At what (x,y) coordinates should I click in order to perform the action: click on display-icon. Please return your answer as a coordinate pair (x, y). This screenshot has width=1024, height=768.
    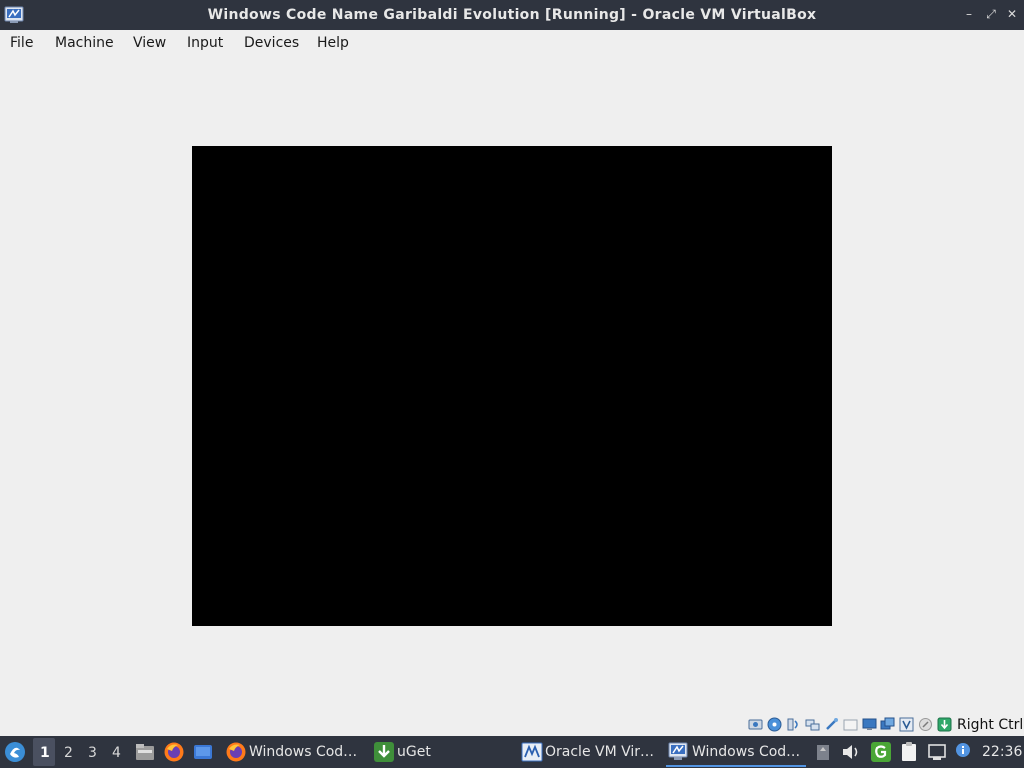
    Looking at the image, I should click on (869, 724).